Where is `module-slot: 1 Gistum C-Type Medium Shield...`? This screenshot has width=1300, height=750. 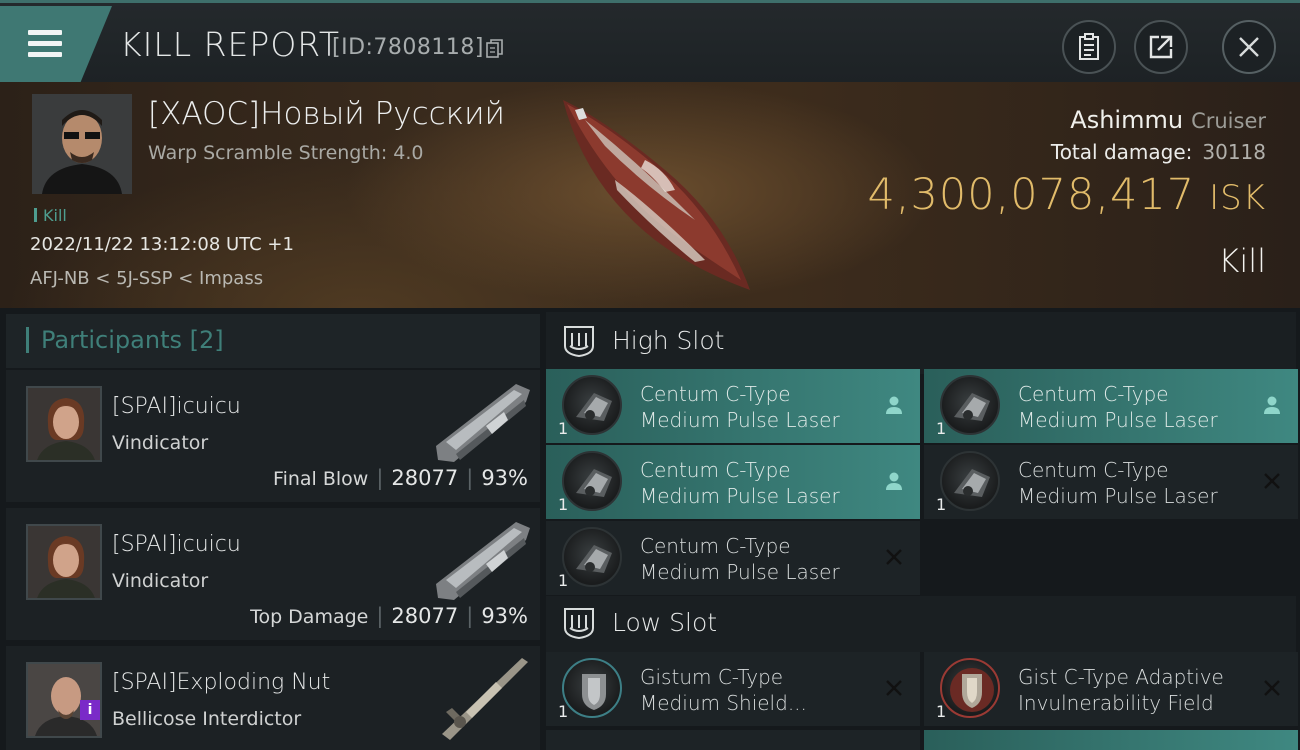
module-slot: 1 Gistum C-Type Medium Shield... is located at coordinates (733, 689).